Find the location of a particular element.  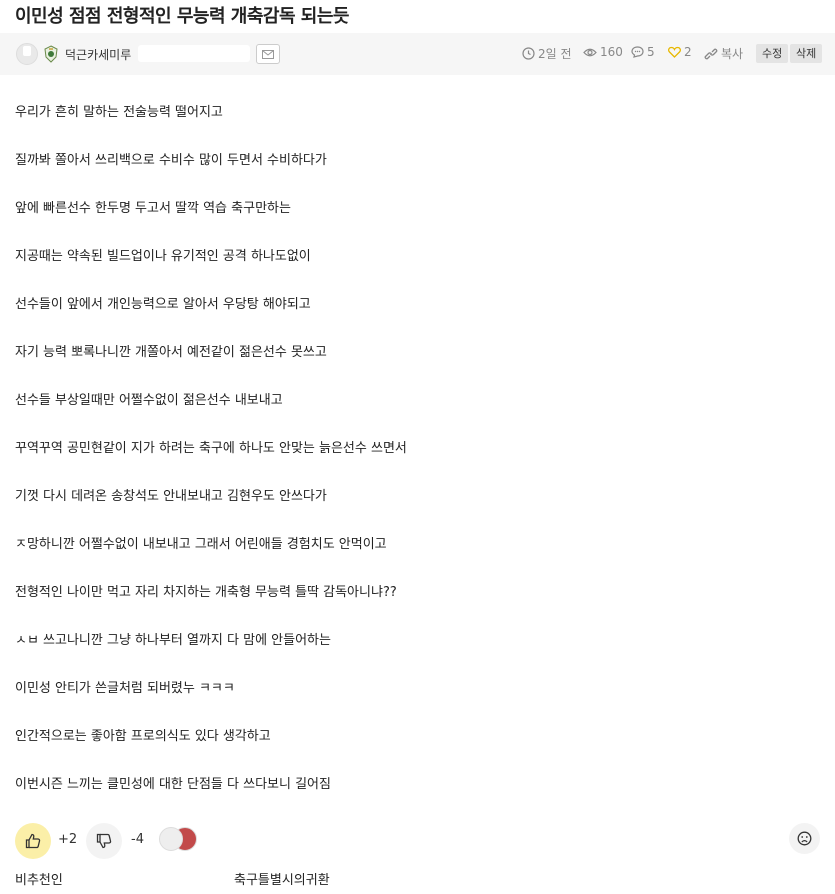

clock-icon is located at coordinates (528, 53).